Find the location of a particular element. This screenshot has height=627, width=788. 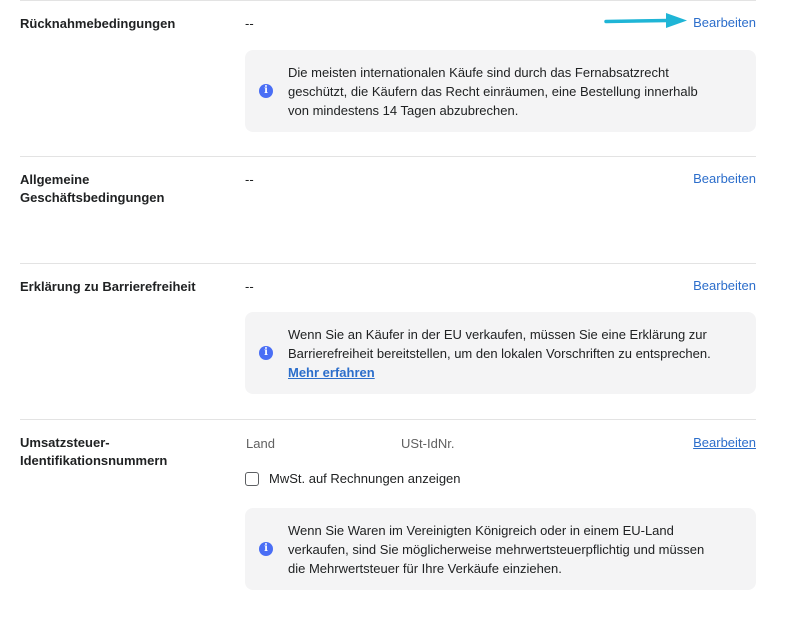

show-vat-checkbox-row: MwSt. auf Rechnungen anzeigen is located at coordinates (353, 478).